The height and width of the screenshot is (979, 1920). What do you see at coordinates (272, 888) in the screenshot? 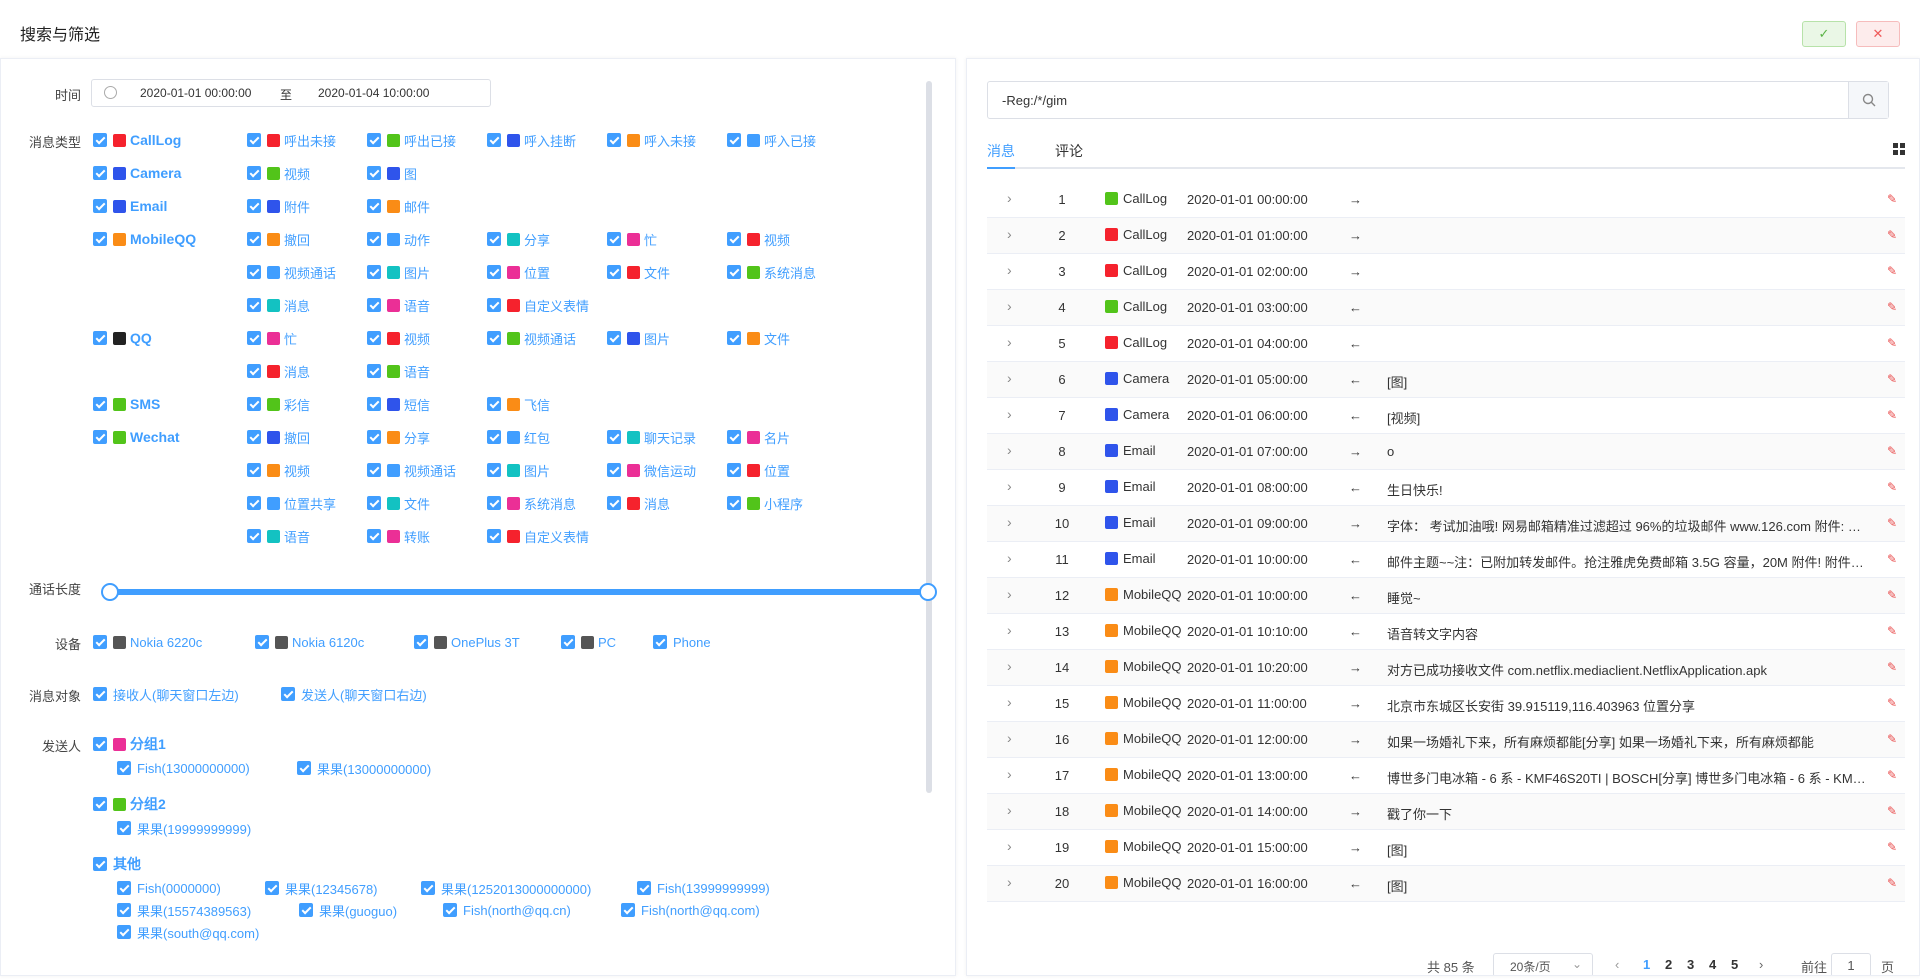
I see `group-other-member-1-checkbox` at bounding box center [272, 888].